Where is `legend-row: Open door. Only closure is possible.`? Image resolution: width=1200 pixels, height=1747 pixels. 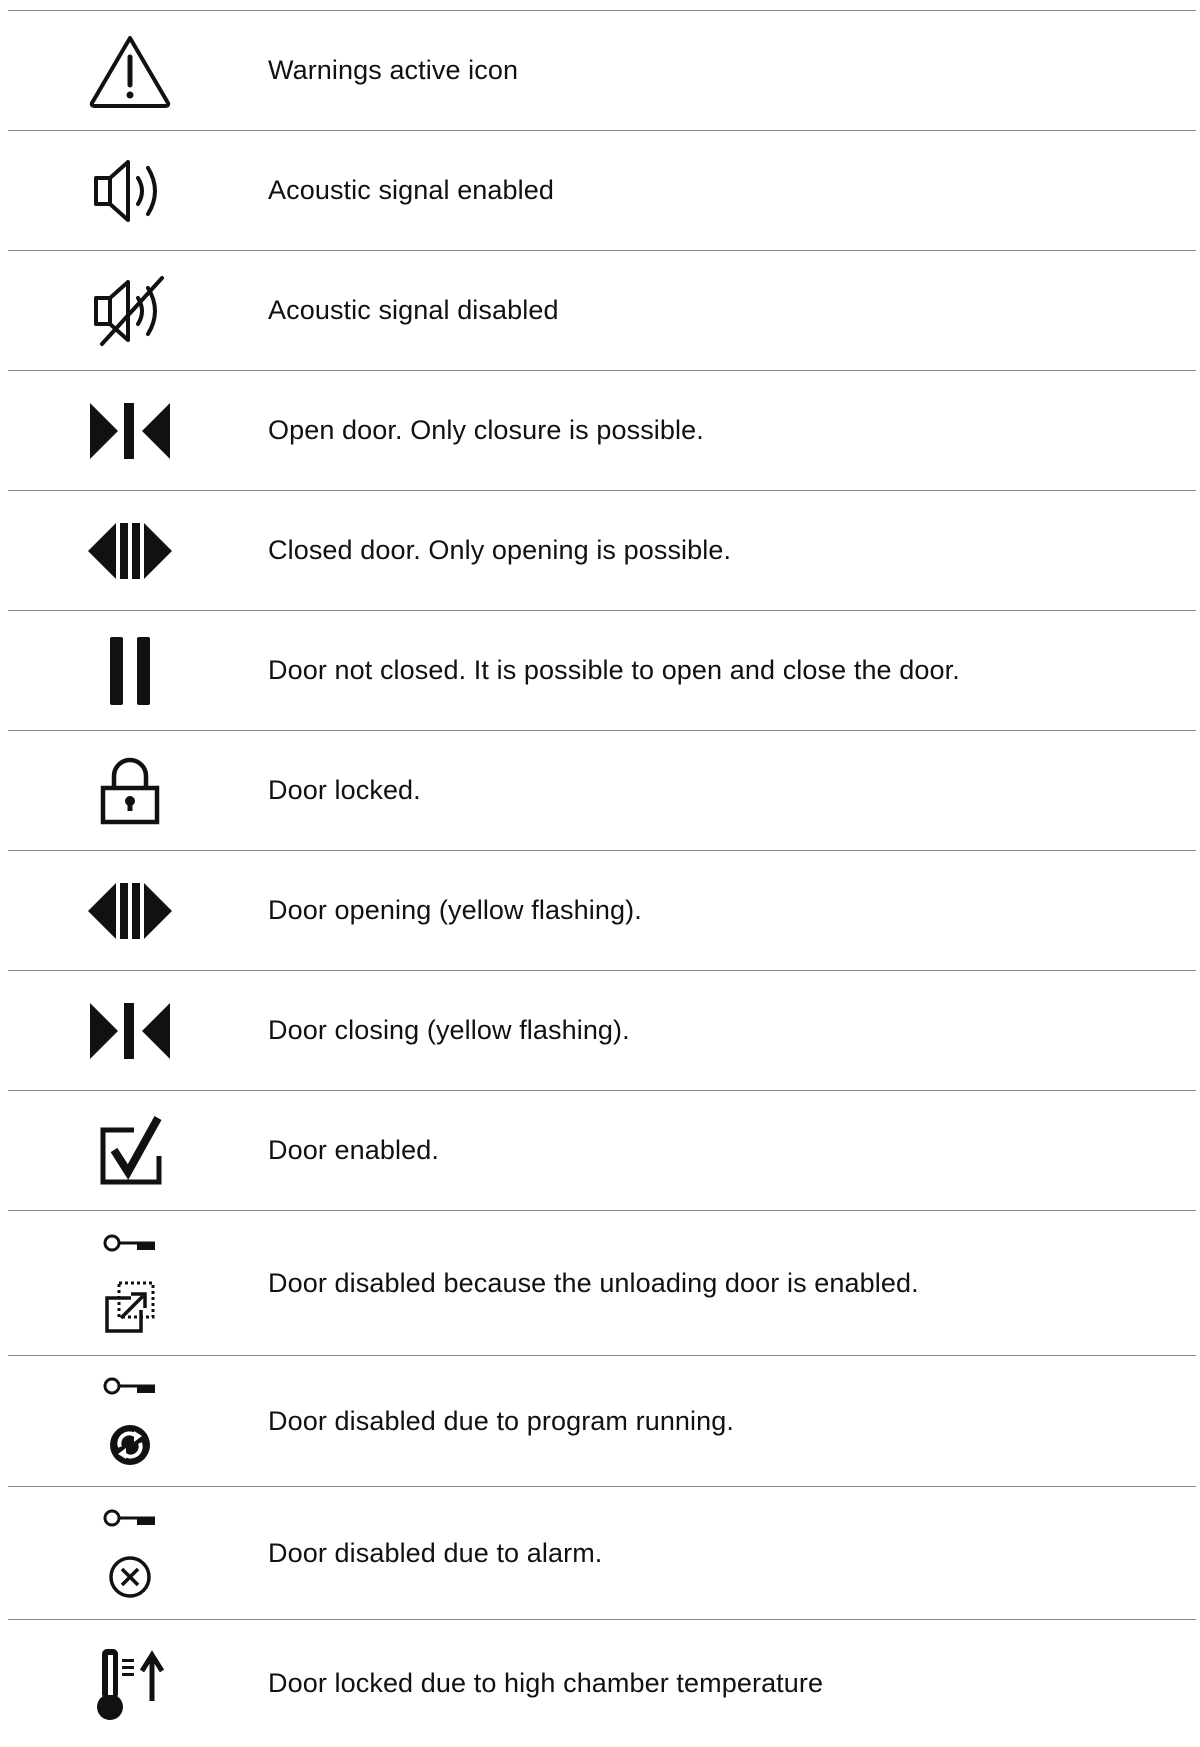
legend-row: Open door. Only closure is possible. is located at coordinates (602, 430).